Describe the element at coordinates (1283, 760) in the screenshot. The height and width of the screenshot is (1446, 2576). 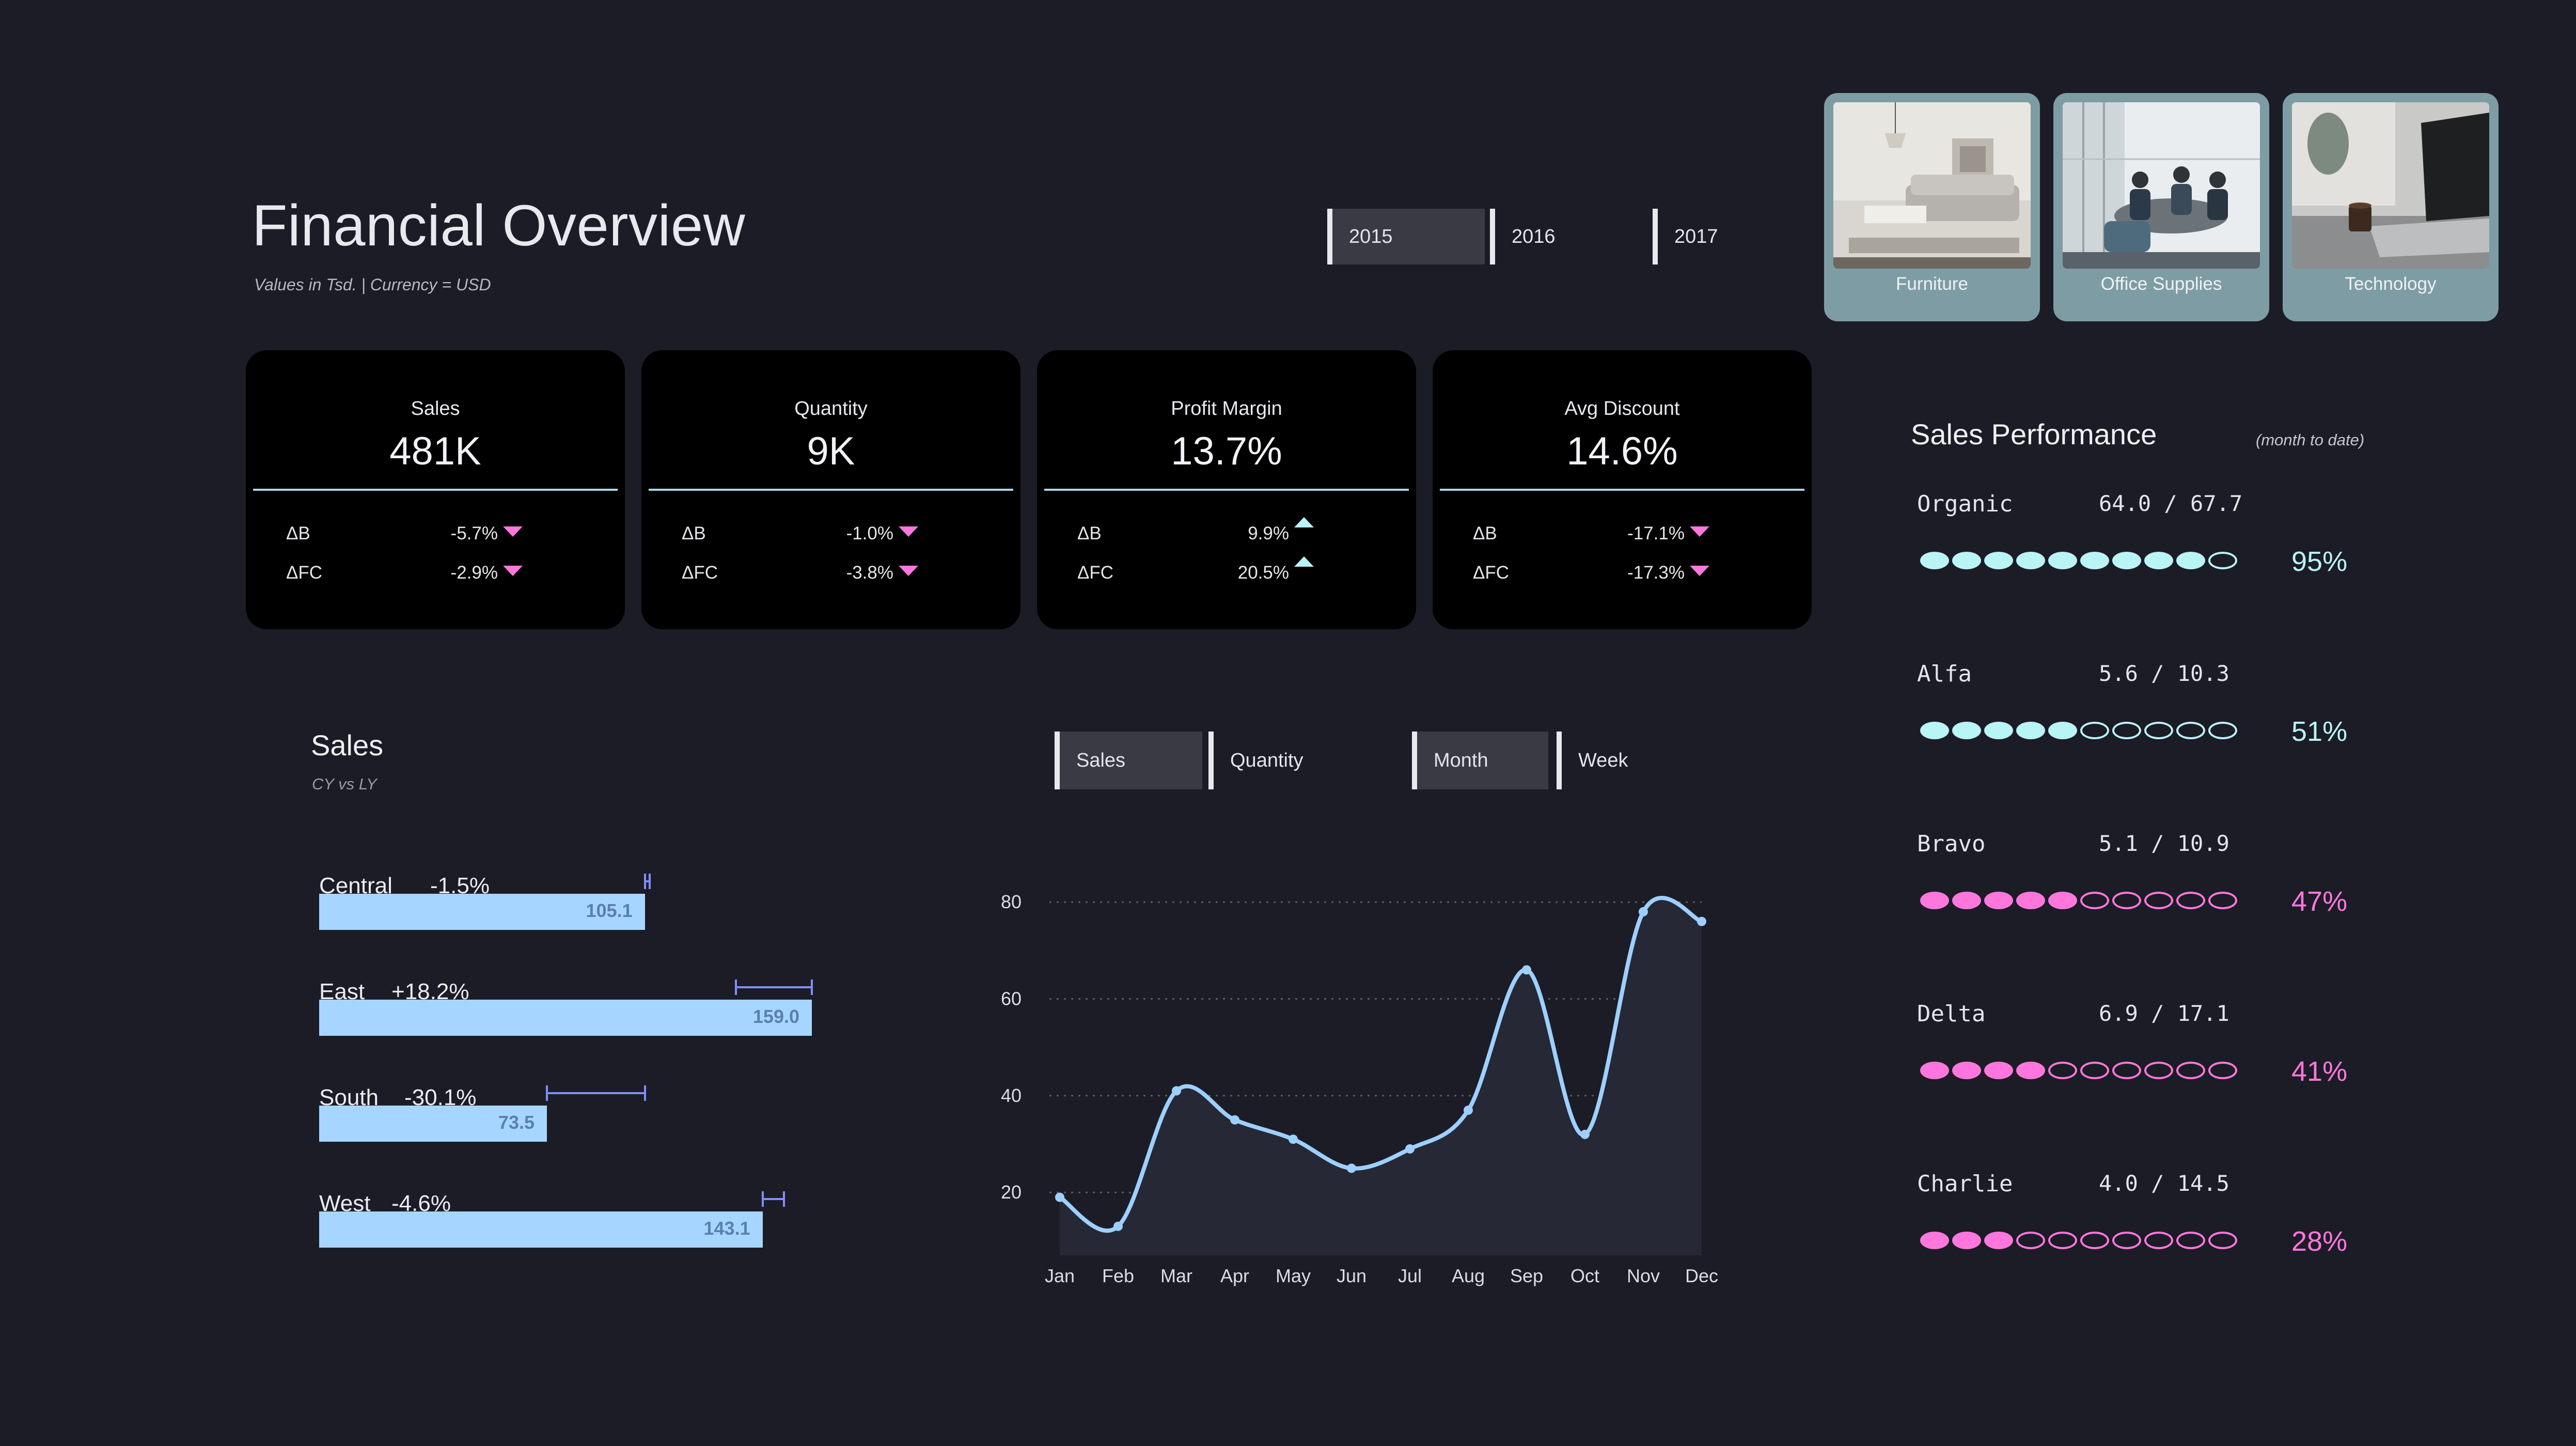
I see `measure-quantity-toggle: Quantity` at that location.